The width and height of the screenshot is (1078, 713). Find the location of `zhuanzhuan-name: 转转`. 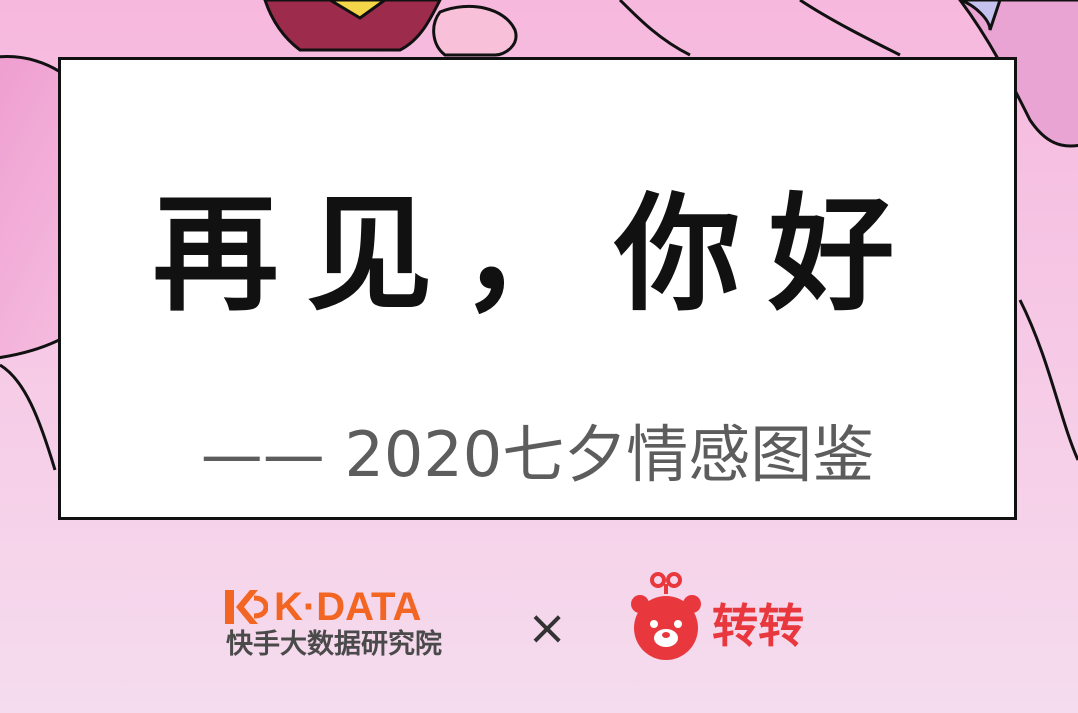

zhuanzhuan-name: 转转 is located at coordinates (758, 626).